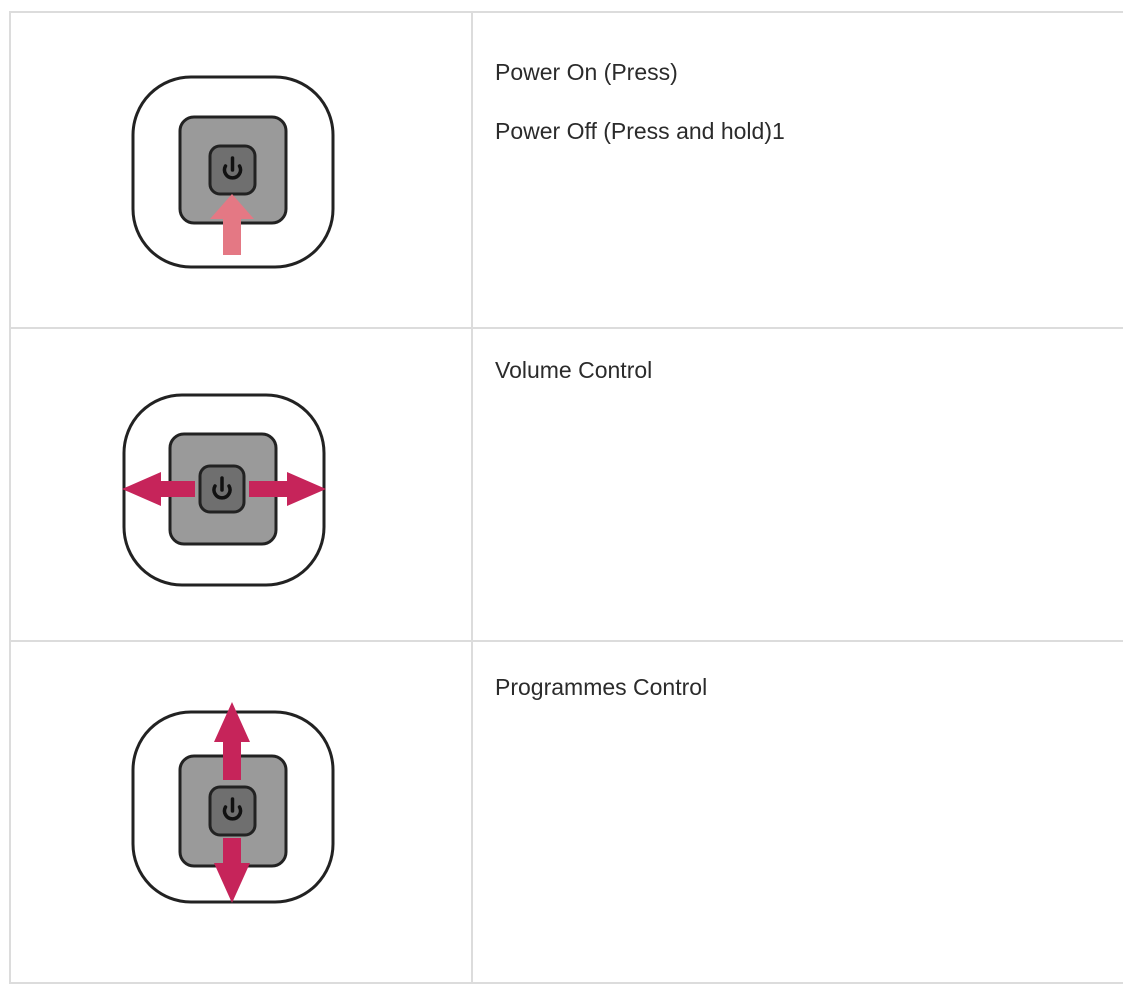  Describe the element at coordinates (233, 803) in the screenshot. I see `joystick-up-down-icon` at that location.